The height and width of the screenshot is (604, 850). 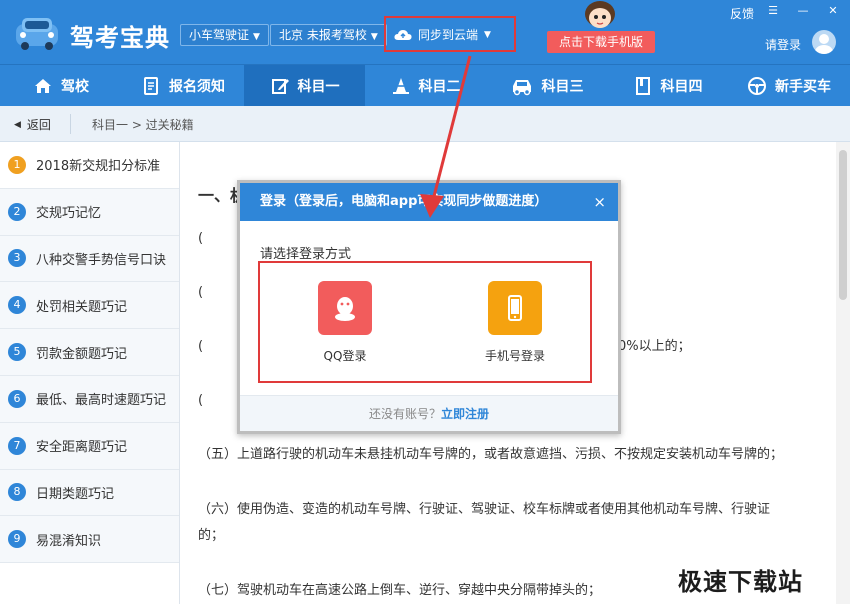 I want to click on watermark: 极速下载站, so click(x=740, y=582).